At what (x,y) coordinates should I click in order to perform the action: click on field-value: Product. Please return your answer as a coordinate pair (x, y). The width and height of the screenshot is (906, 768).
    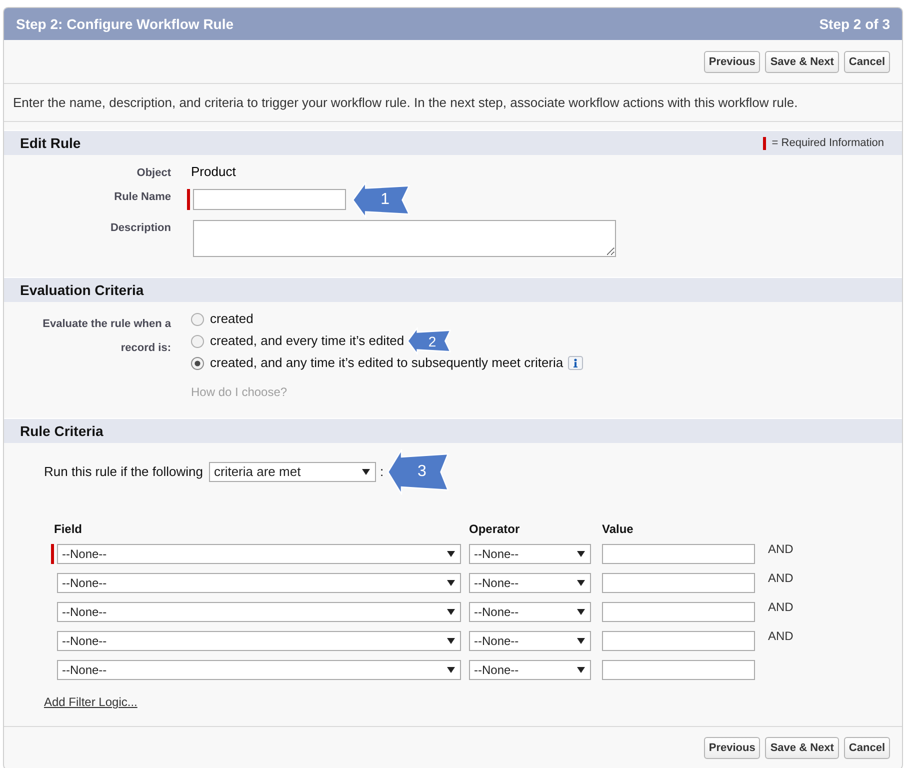
    Looking at the image, I should click on (213, 172).